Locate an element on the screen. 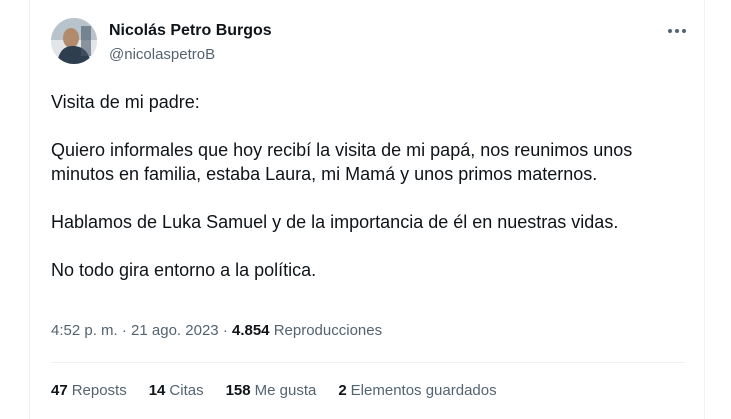  tweet-time: 4:52 p. m. is located at coordinates (84, 330).